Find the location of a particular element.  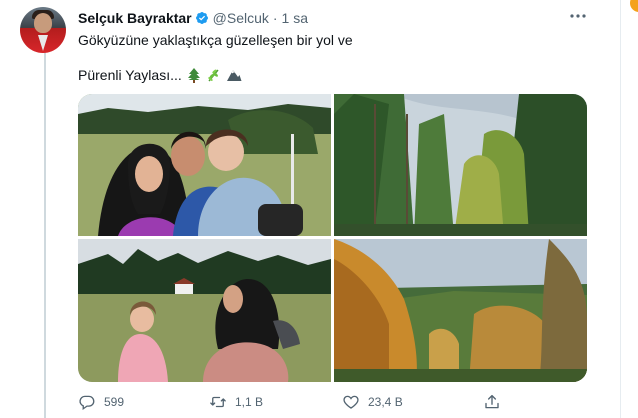

thread-line is located at coordinates (45, 234).